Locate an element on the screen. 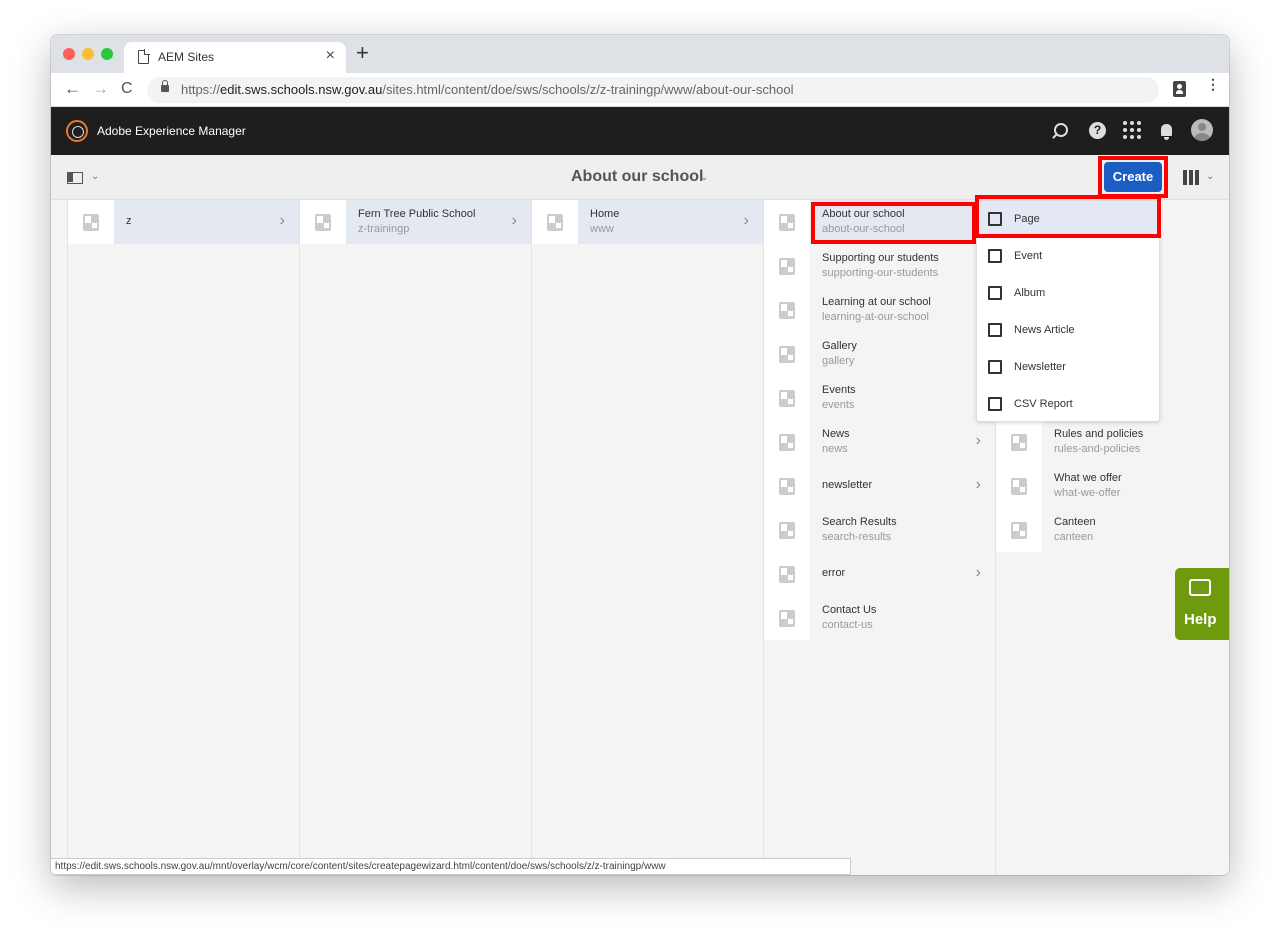 The width and height of the screenshot is (1280, 943). list-item: News news › is located at coordinates (879, 442).